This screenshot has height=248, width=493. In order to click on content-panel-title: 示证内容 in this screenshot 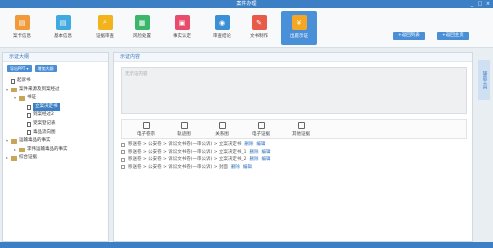, I will do `click(293, 57)`.